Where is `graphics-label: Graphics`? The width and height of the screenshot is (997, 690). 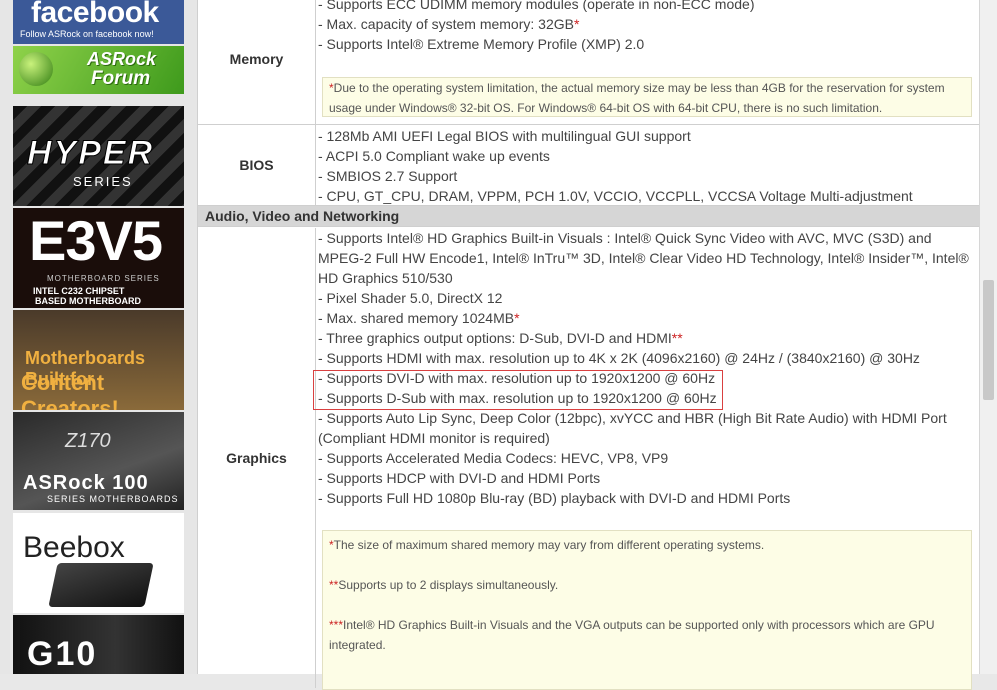
graphics-label: Graphics is located at coordinates (257, 458).